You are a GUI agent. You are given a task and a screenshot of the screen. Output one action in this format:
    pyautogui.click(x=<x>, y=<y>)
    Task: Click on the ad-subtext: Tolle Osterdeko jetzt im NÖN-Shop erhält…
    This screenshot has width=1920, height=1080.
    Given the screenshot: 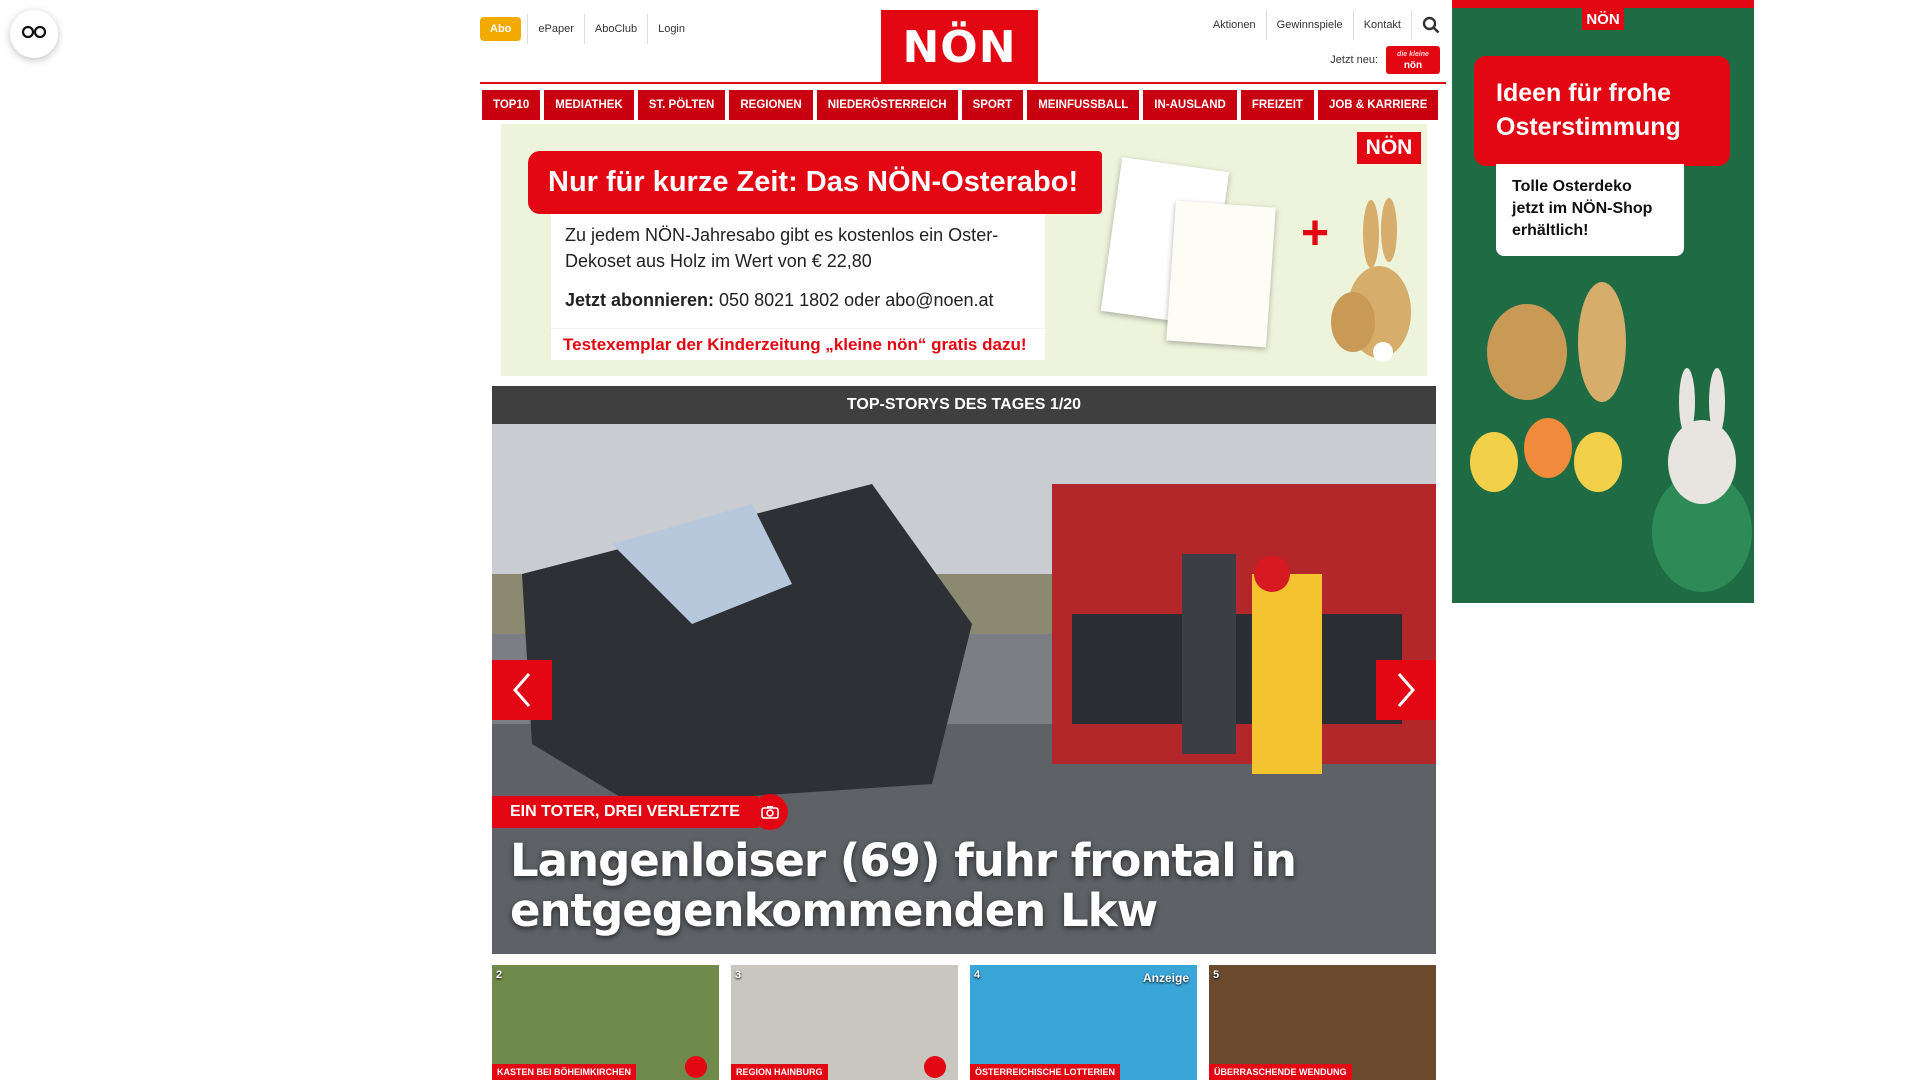 What is the action you would take?
    pyautogui.click(x=1590, y=210)
    